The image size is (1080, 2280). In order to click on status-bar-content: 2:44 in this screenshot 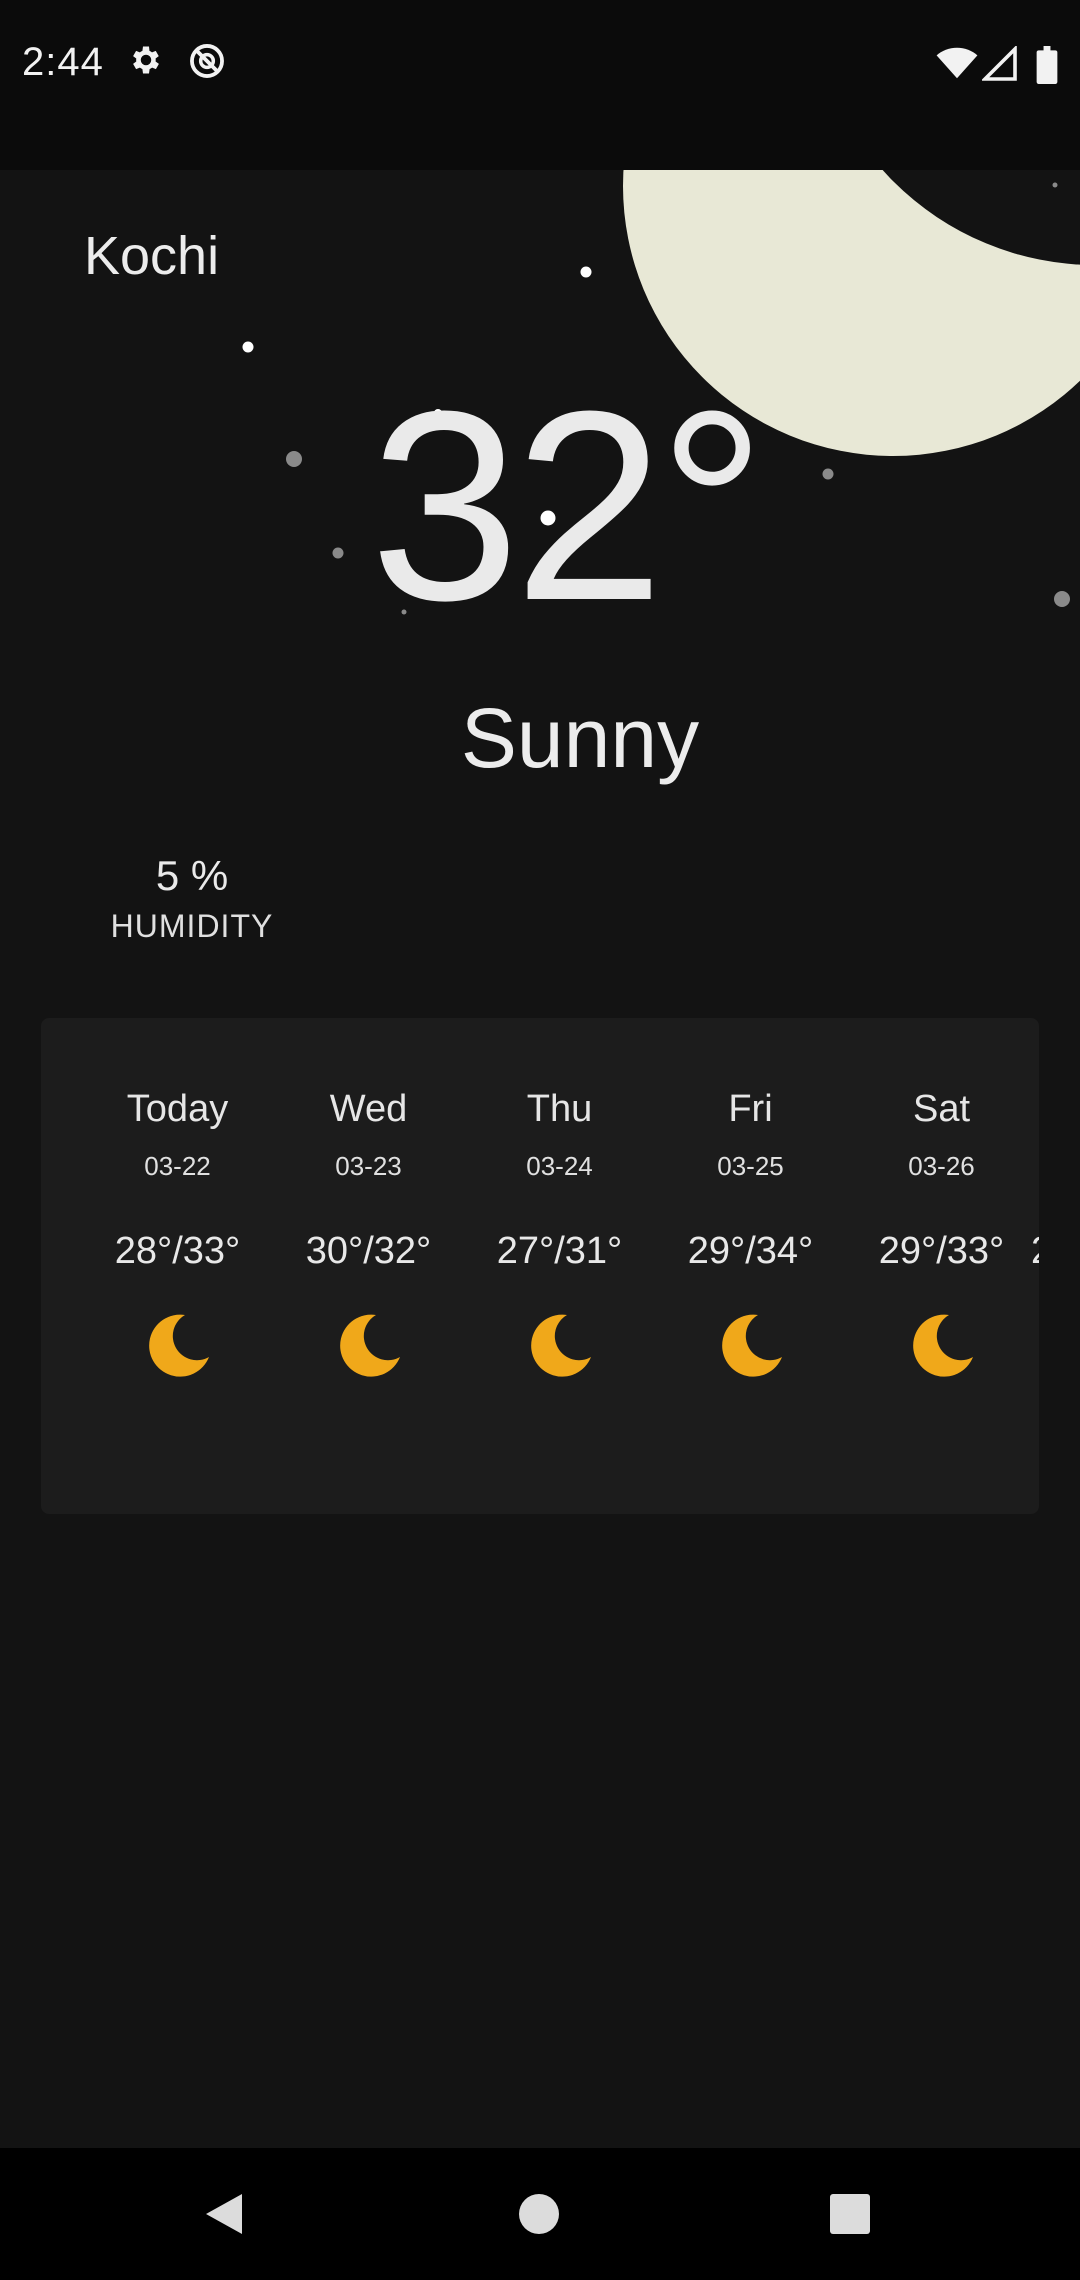, I will do `click(540, 85)`.